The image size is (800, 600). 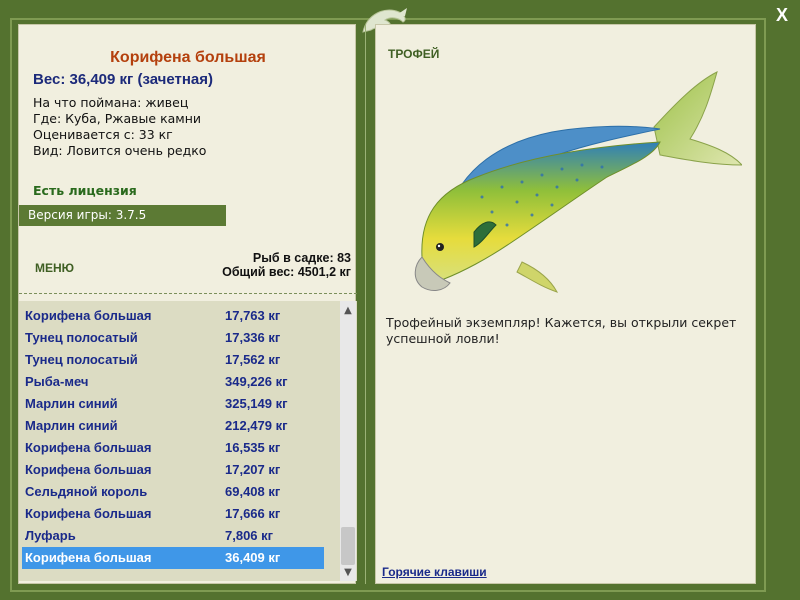 I want to click on list-item-weight: 16,535 кг, so click(x=253, y=447).